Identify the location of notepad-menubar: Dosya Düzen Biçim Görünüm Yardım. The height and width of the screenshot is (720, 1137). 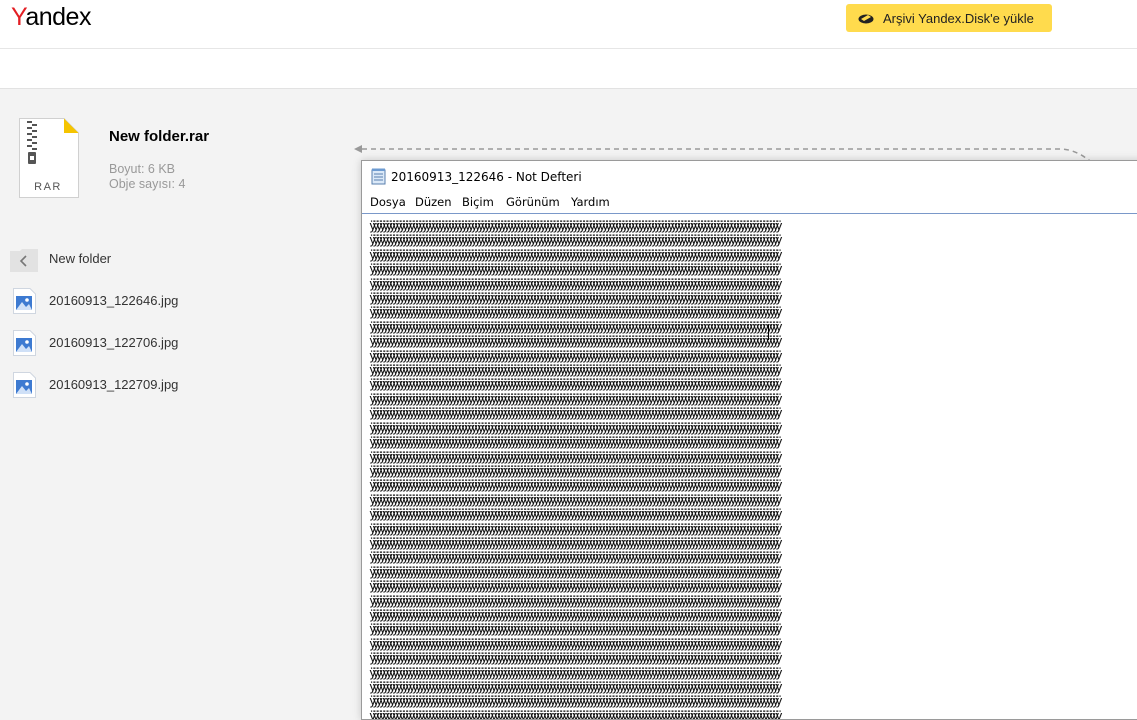
(749, 201).